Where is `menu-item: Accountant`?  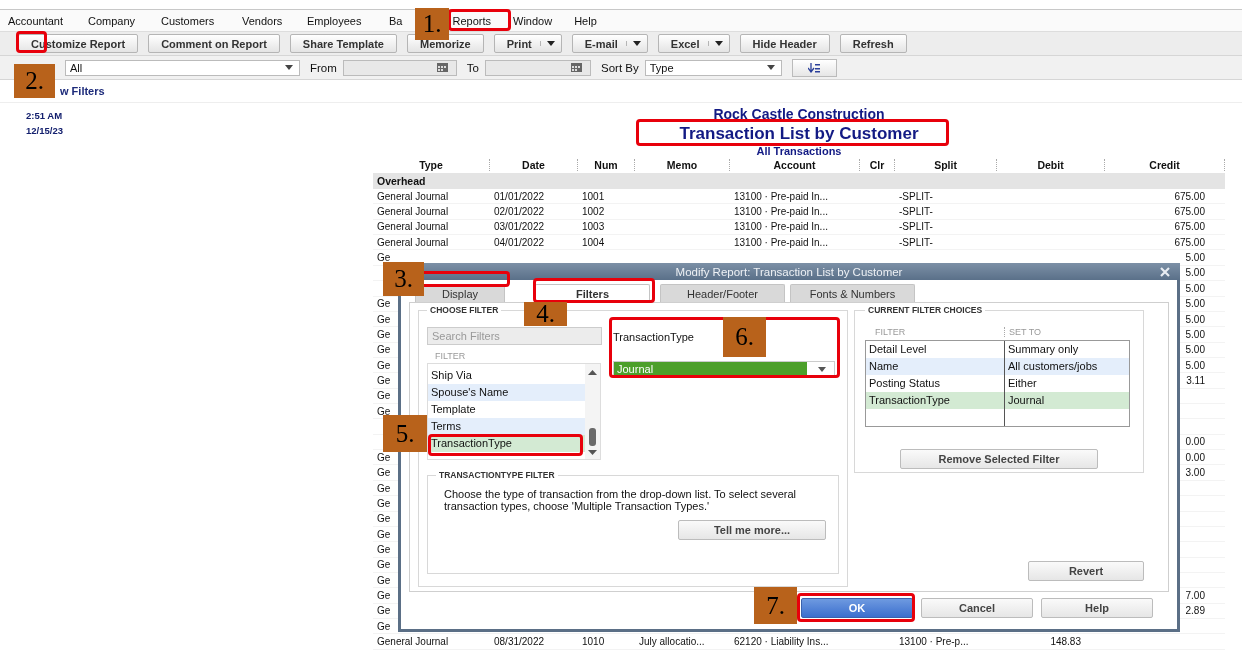 menu-item: Accountant is located at coordinates (48, 20).